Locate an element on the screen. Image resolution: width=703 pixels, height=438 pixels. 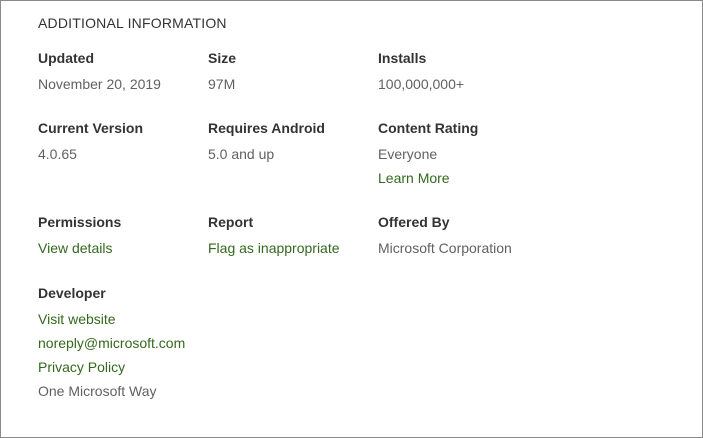
size-info: Size 97M is located at coordinates (290, 71).